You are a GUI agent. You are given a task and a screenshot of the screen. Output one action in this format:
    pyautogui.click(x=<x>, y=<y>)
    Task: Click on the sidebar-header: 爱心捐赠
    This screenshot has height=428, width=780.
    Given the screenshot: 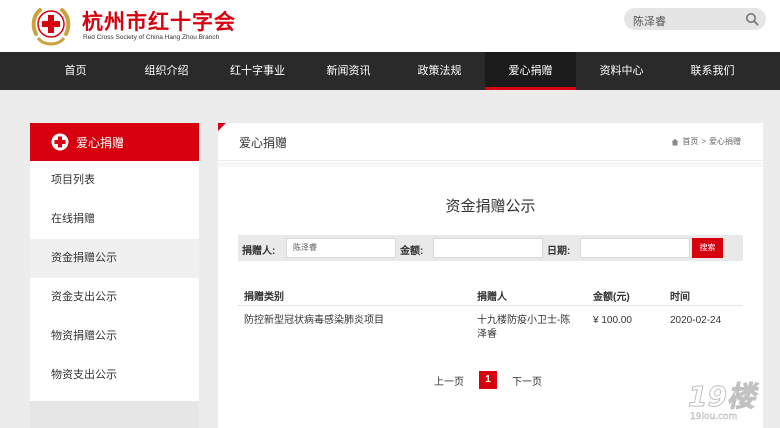 What is the action you would take?
    pyautogui.click(x=114, y=142)
    